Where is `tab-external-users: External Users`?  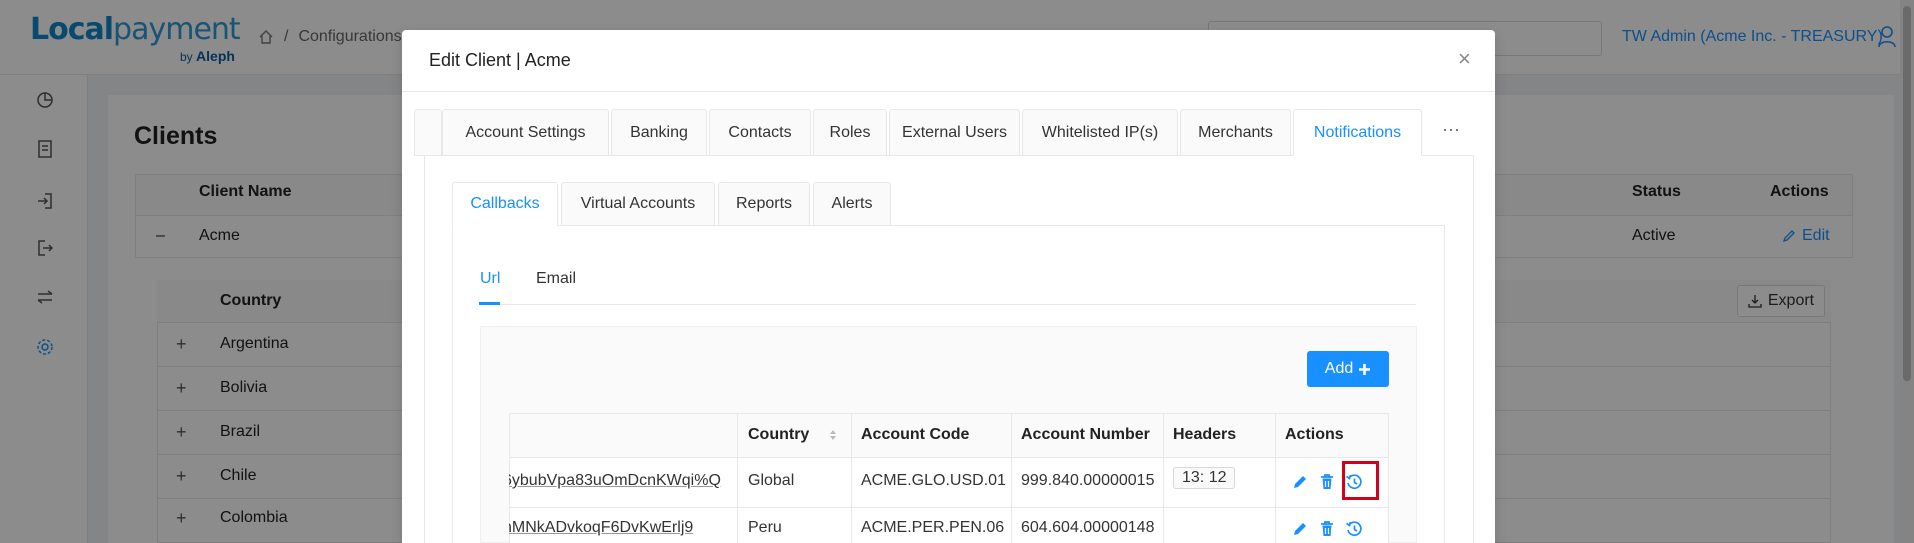
tab-external-users: External Users is located at coordinates (954, 132).